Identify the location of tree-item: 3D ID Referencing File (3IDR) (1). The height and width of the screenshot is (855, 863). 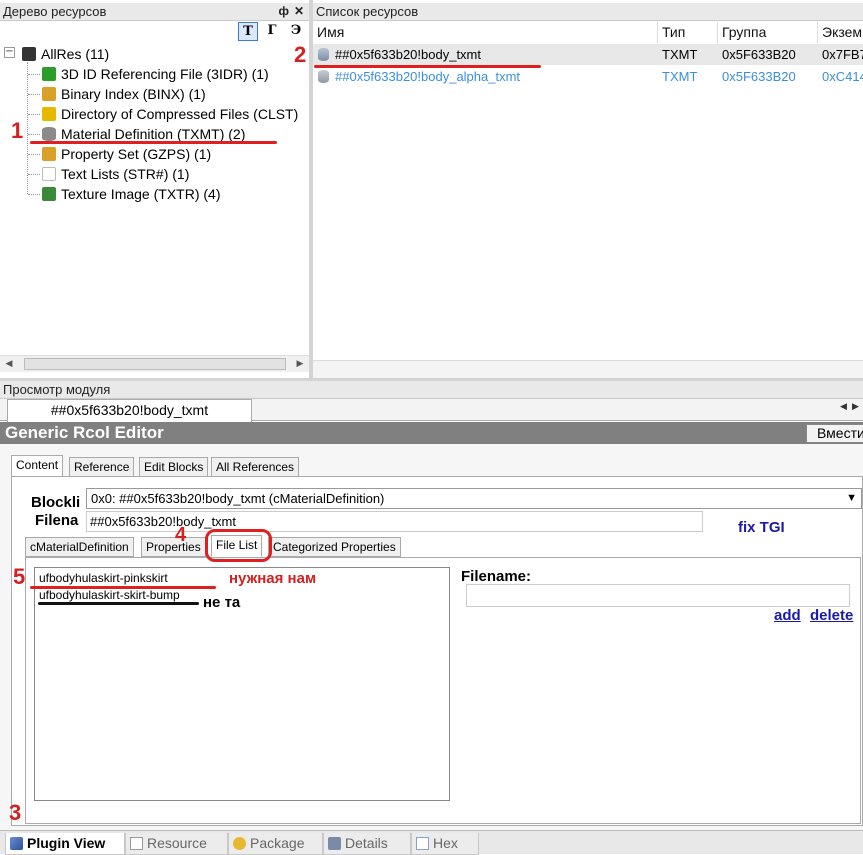
(155, 74).